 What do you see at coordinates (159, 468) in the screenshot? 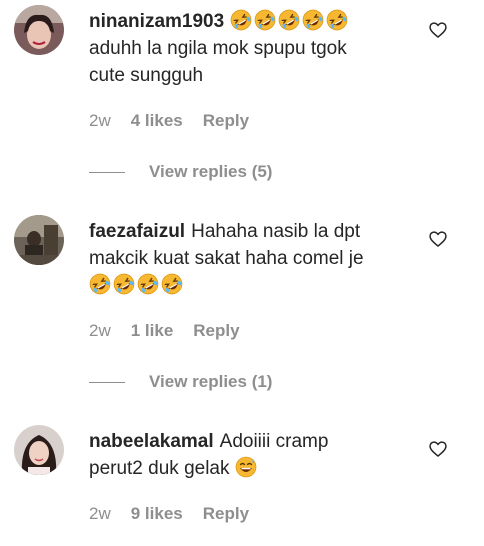
I see `comment-text: perut2 duk gelak` at bounding box center [159, 468].